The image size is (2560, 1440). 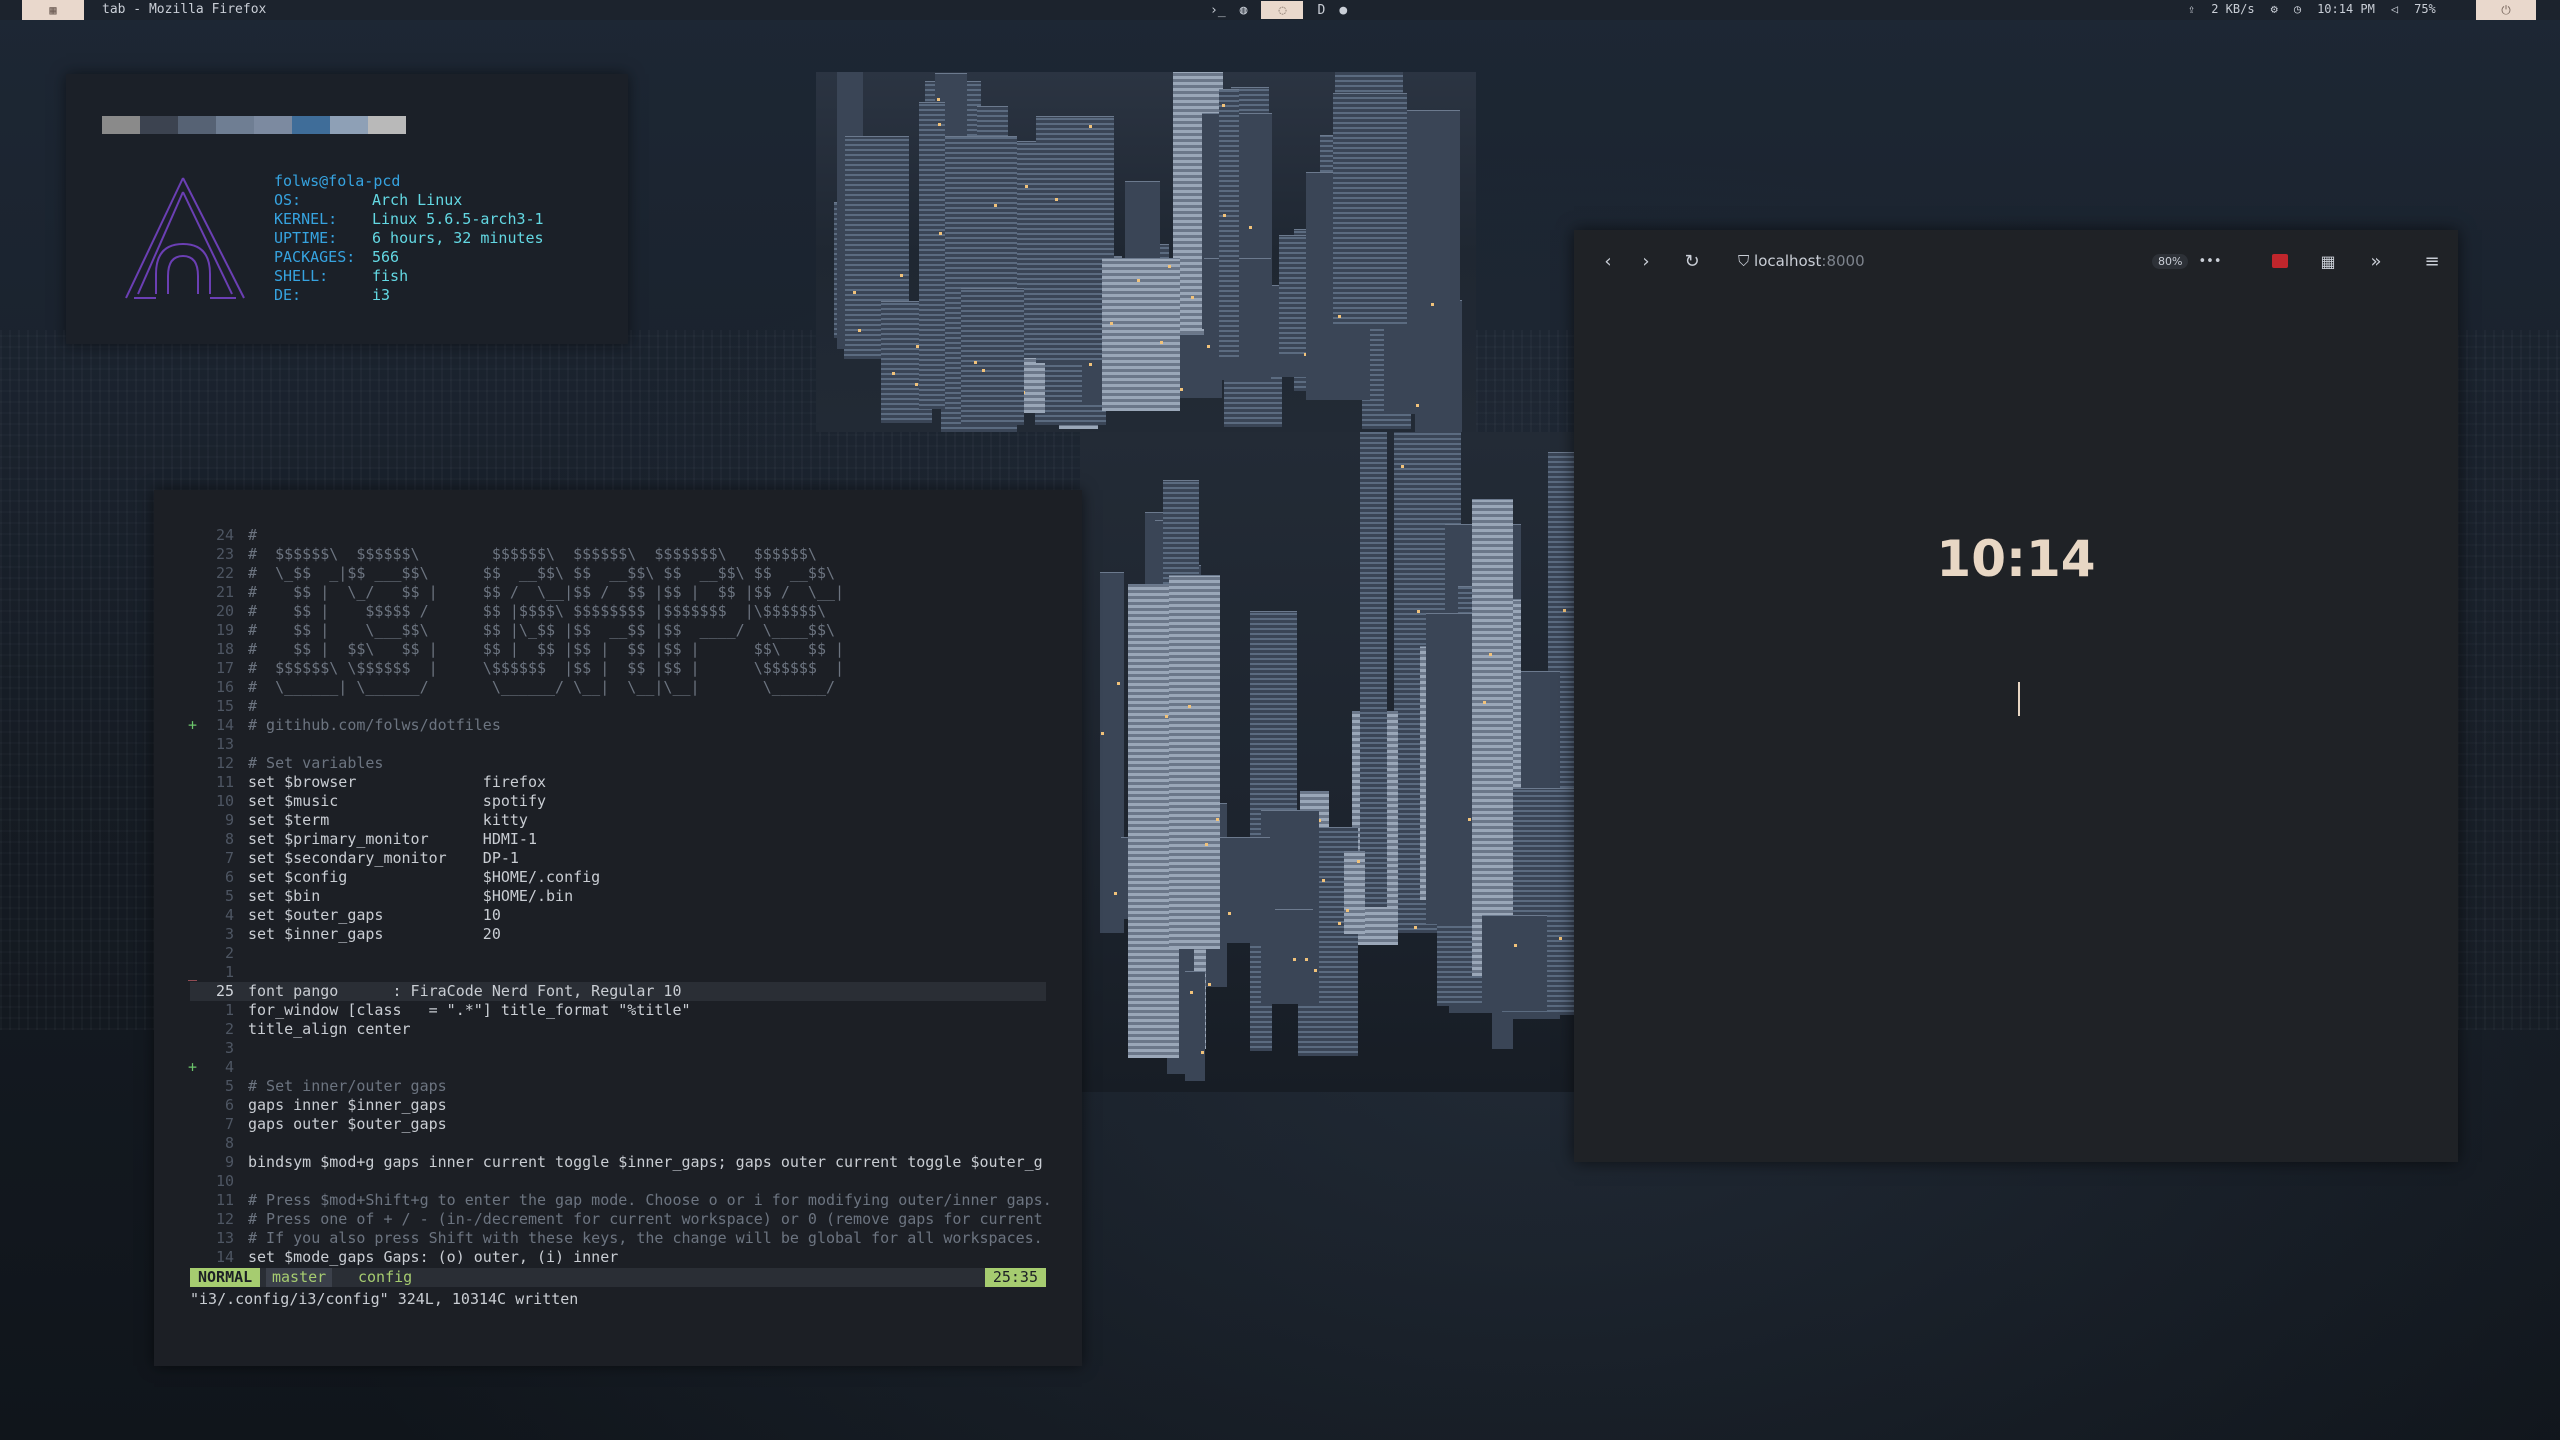 I want to click on clock-icon: ◷, so click(x=2297, y=9).